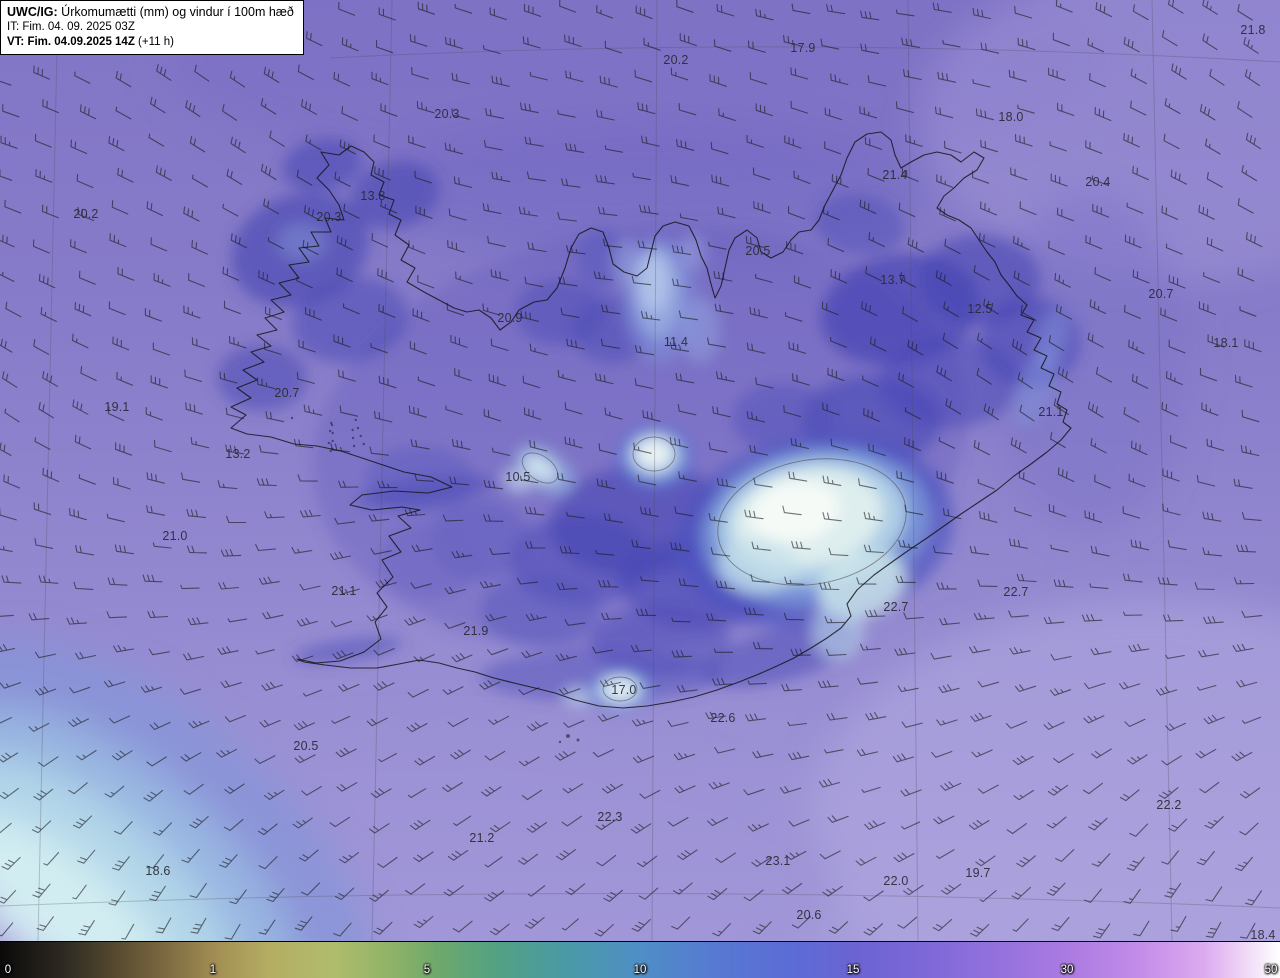  Describe the element at coordinates (71, 27) in the screenshot. I see `init-time: IT: Fim. 04. 09. 2025 03Z` at that location.